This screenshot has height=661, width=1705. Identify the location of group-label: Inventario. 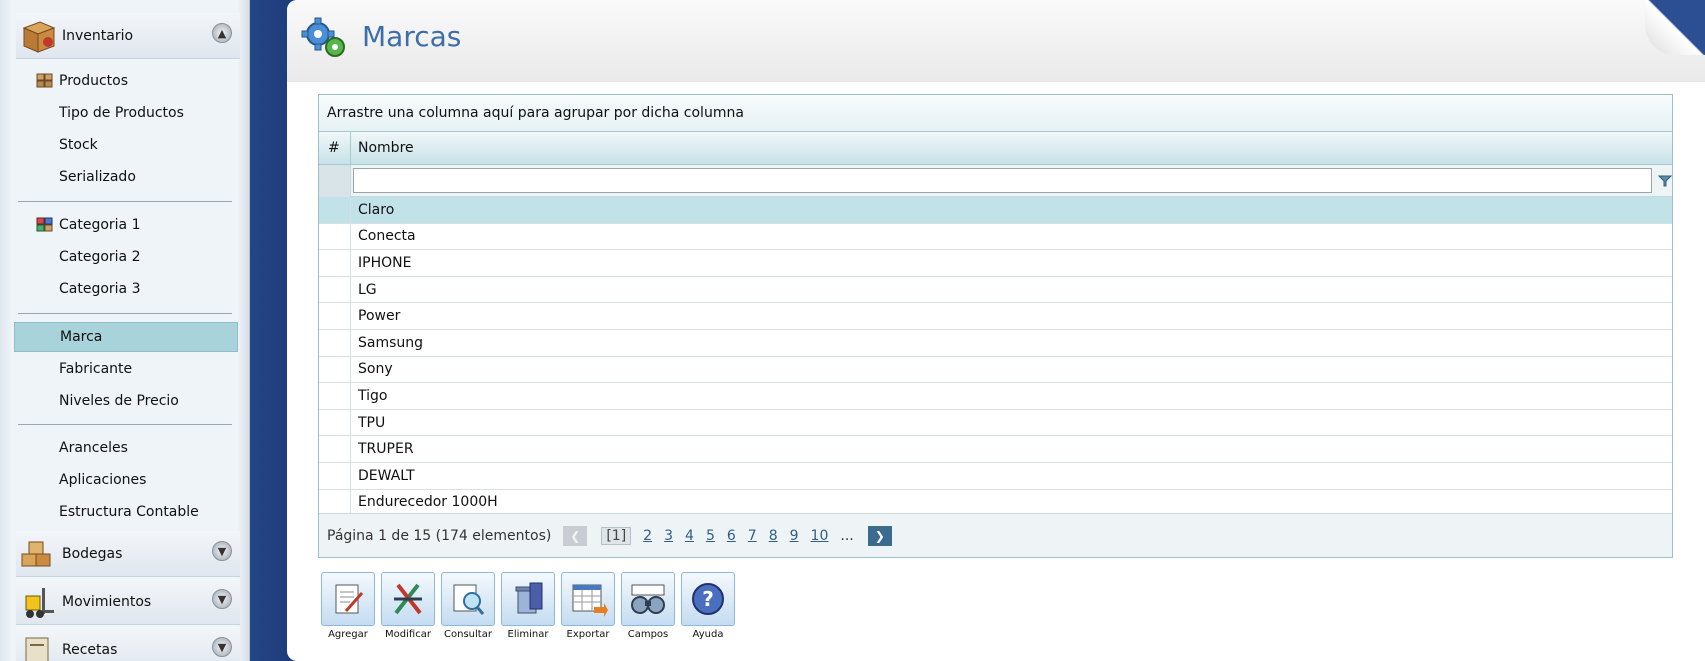
(98, 35).